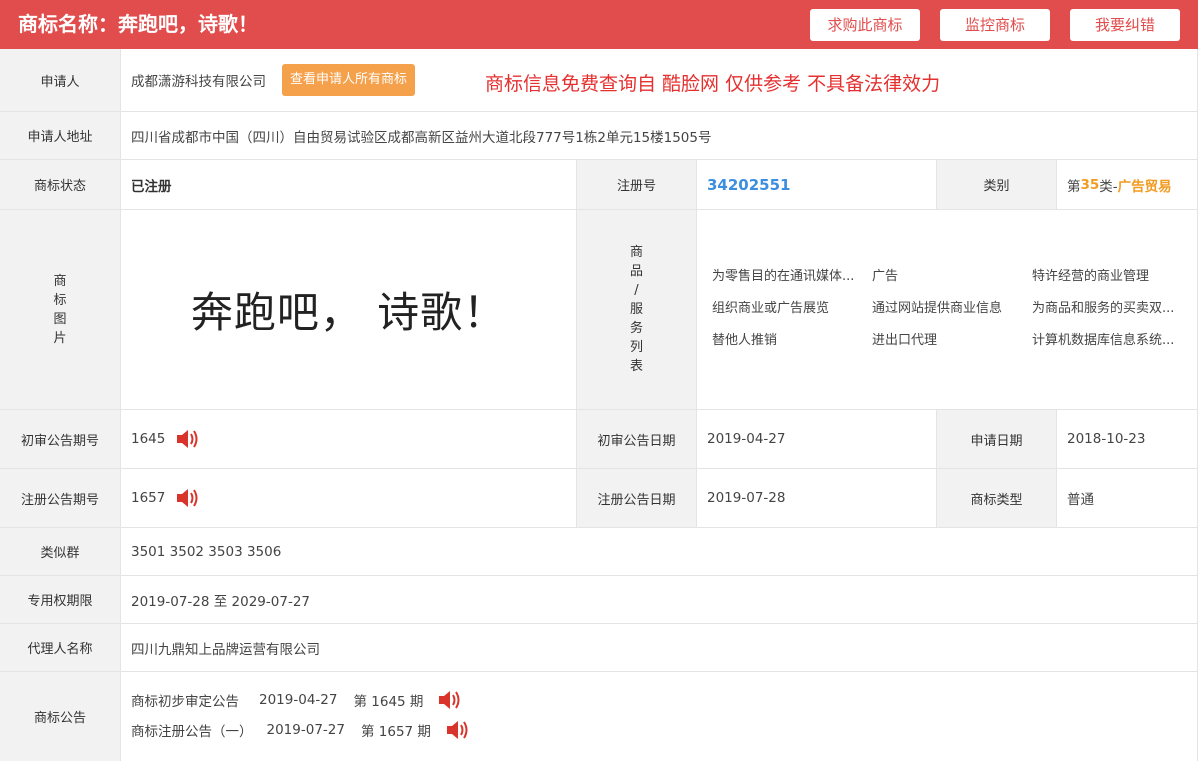 The width and height of the screenshot is (1198, 761). Describe the element at coordinates (151, 186) in the screenshot. I see `status-value: 已注册` at that location.